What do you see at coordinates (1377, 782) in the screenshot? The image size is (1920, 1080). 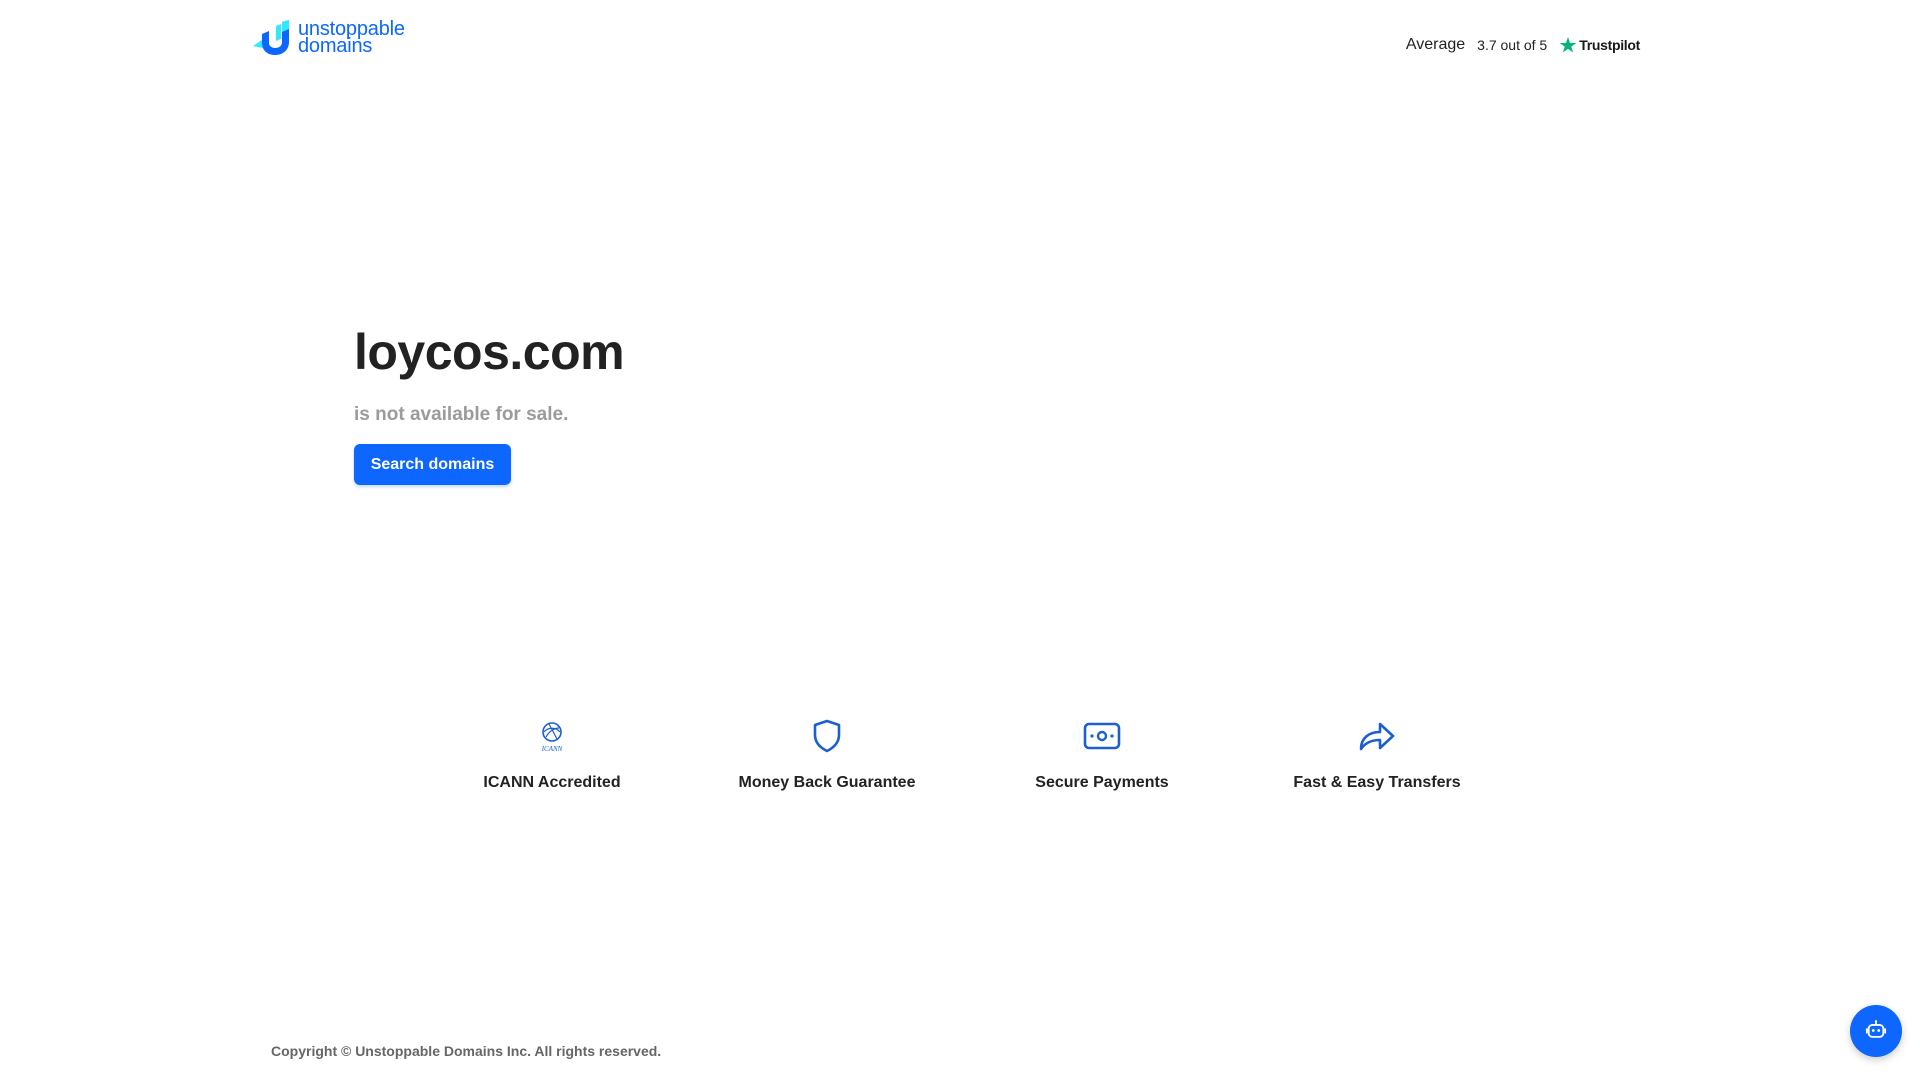 I see `feature-label: Fast & Easy Transfers` at bounding box center [1377, 782].